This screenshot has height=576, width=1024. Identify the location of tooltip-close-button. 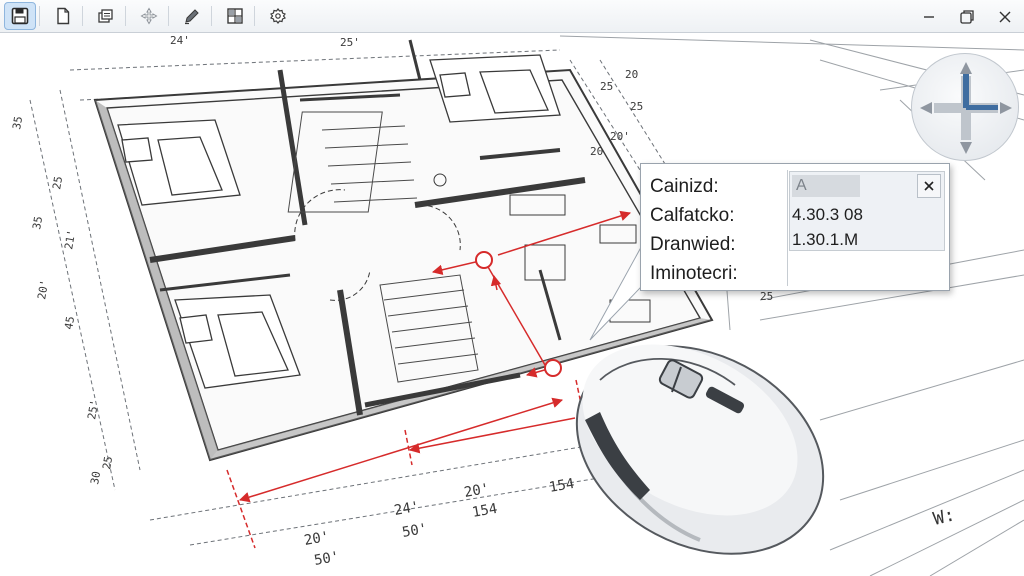
(929, 186).